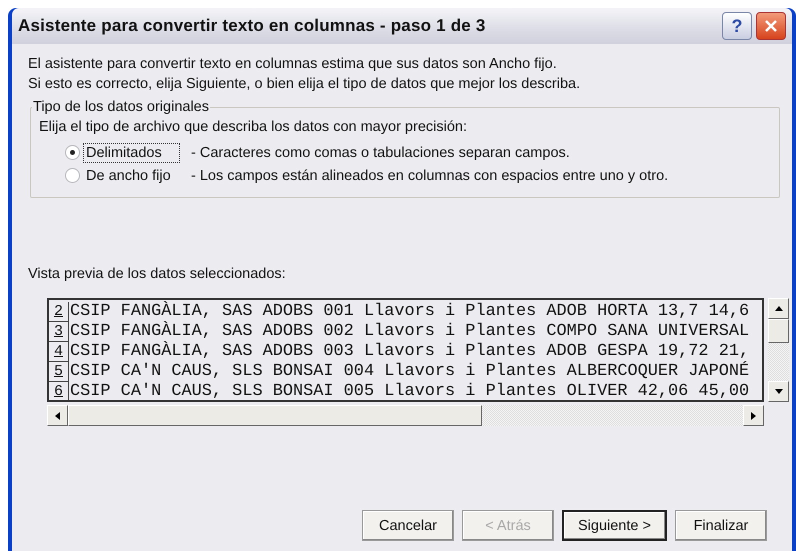 The height and width of the screenshot is (551, 796). Describe the element at coordinates (59, 372) in the screenshot. I see `row-number: 5` at that location.